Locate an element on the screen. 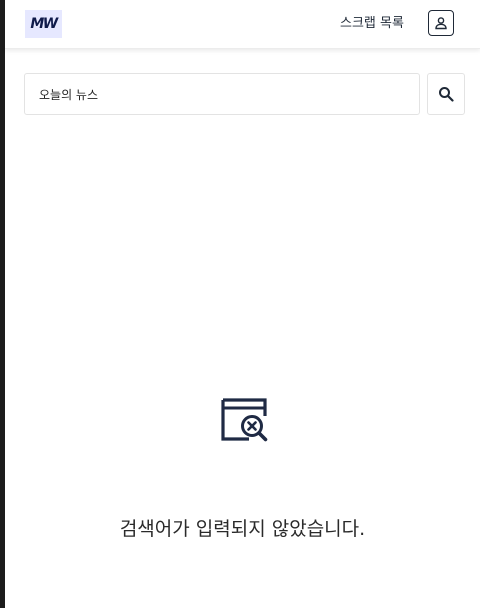  user-icon is located at coordinates (441, 23).